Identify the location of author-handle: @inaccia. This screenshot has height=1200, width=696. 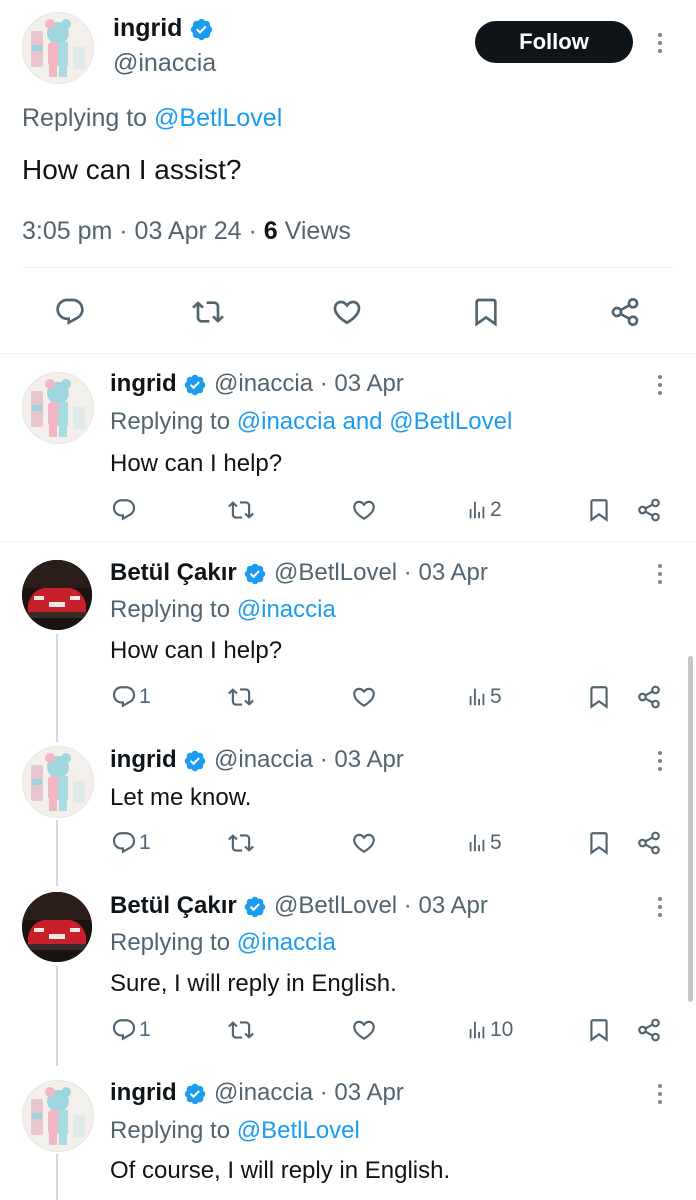
(164, 63).